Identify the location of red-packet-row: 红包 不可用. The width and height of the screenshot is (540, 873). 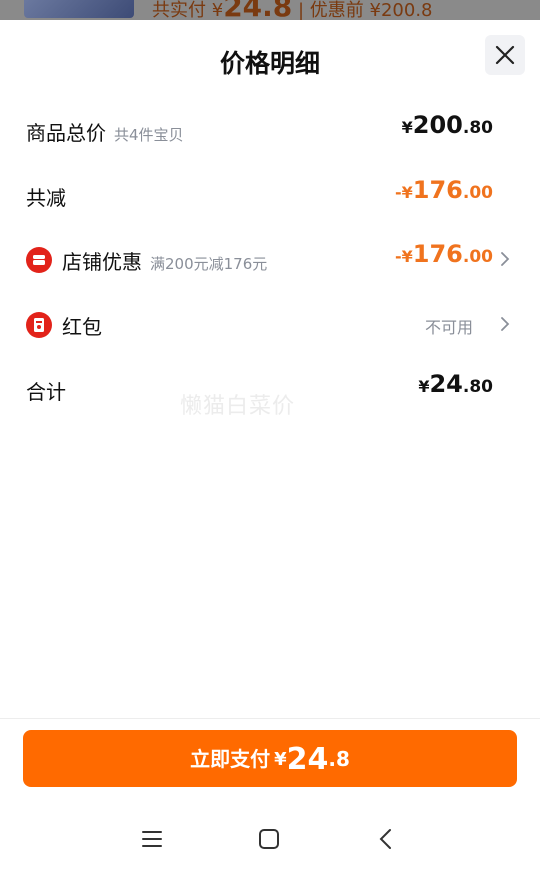
(268, 325).